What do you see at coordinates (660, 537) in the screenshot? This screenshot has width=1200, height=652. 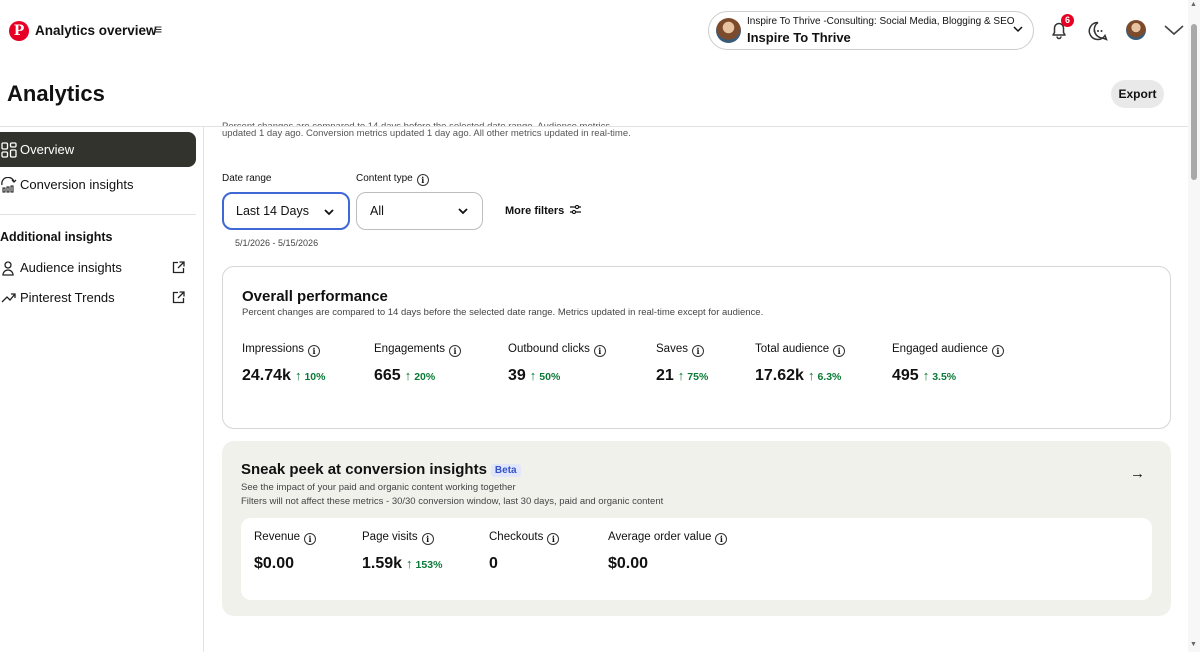 I see `metric-label: Average order value` at bounding box center [660, 537].